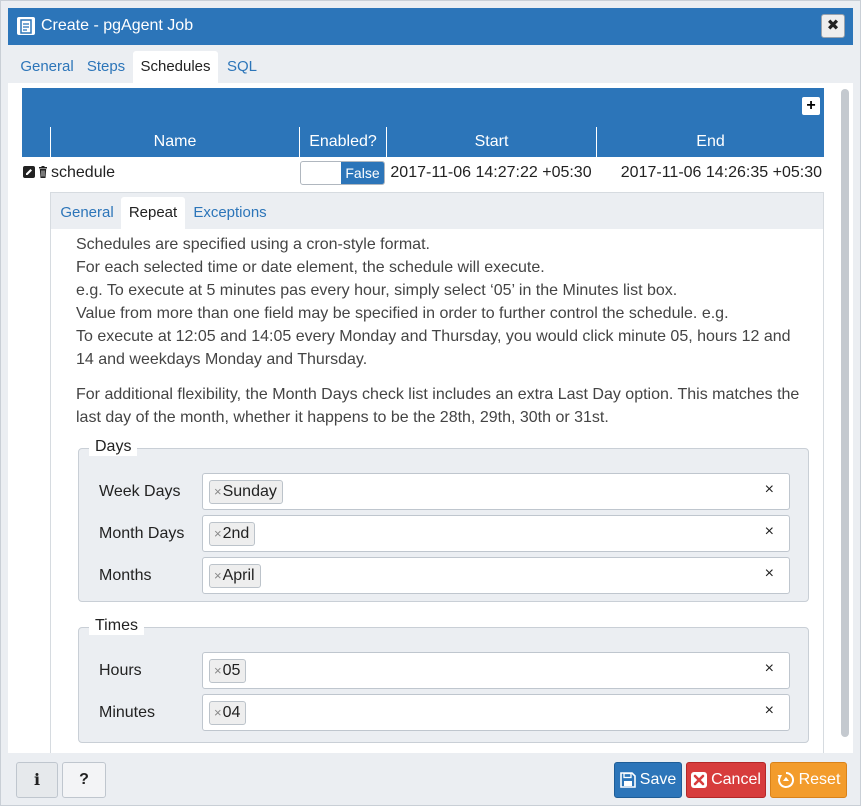 This screenshot has width=861, height=806. What do you see at coordinates (174, 172) in the screenshot?
I see `schedule-name-cell: schedule` at bounding box center [174, 172].